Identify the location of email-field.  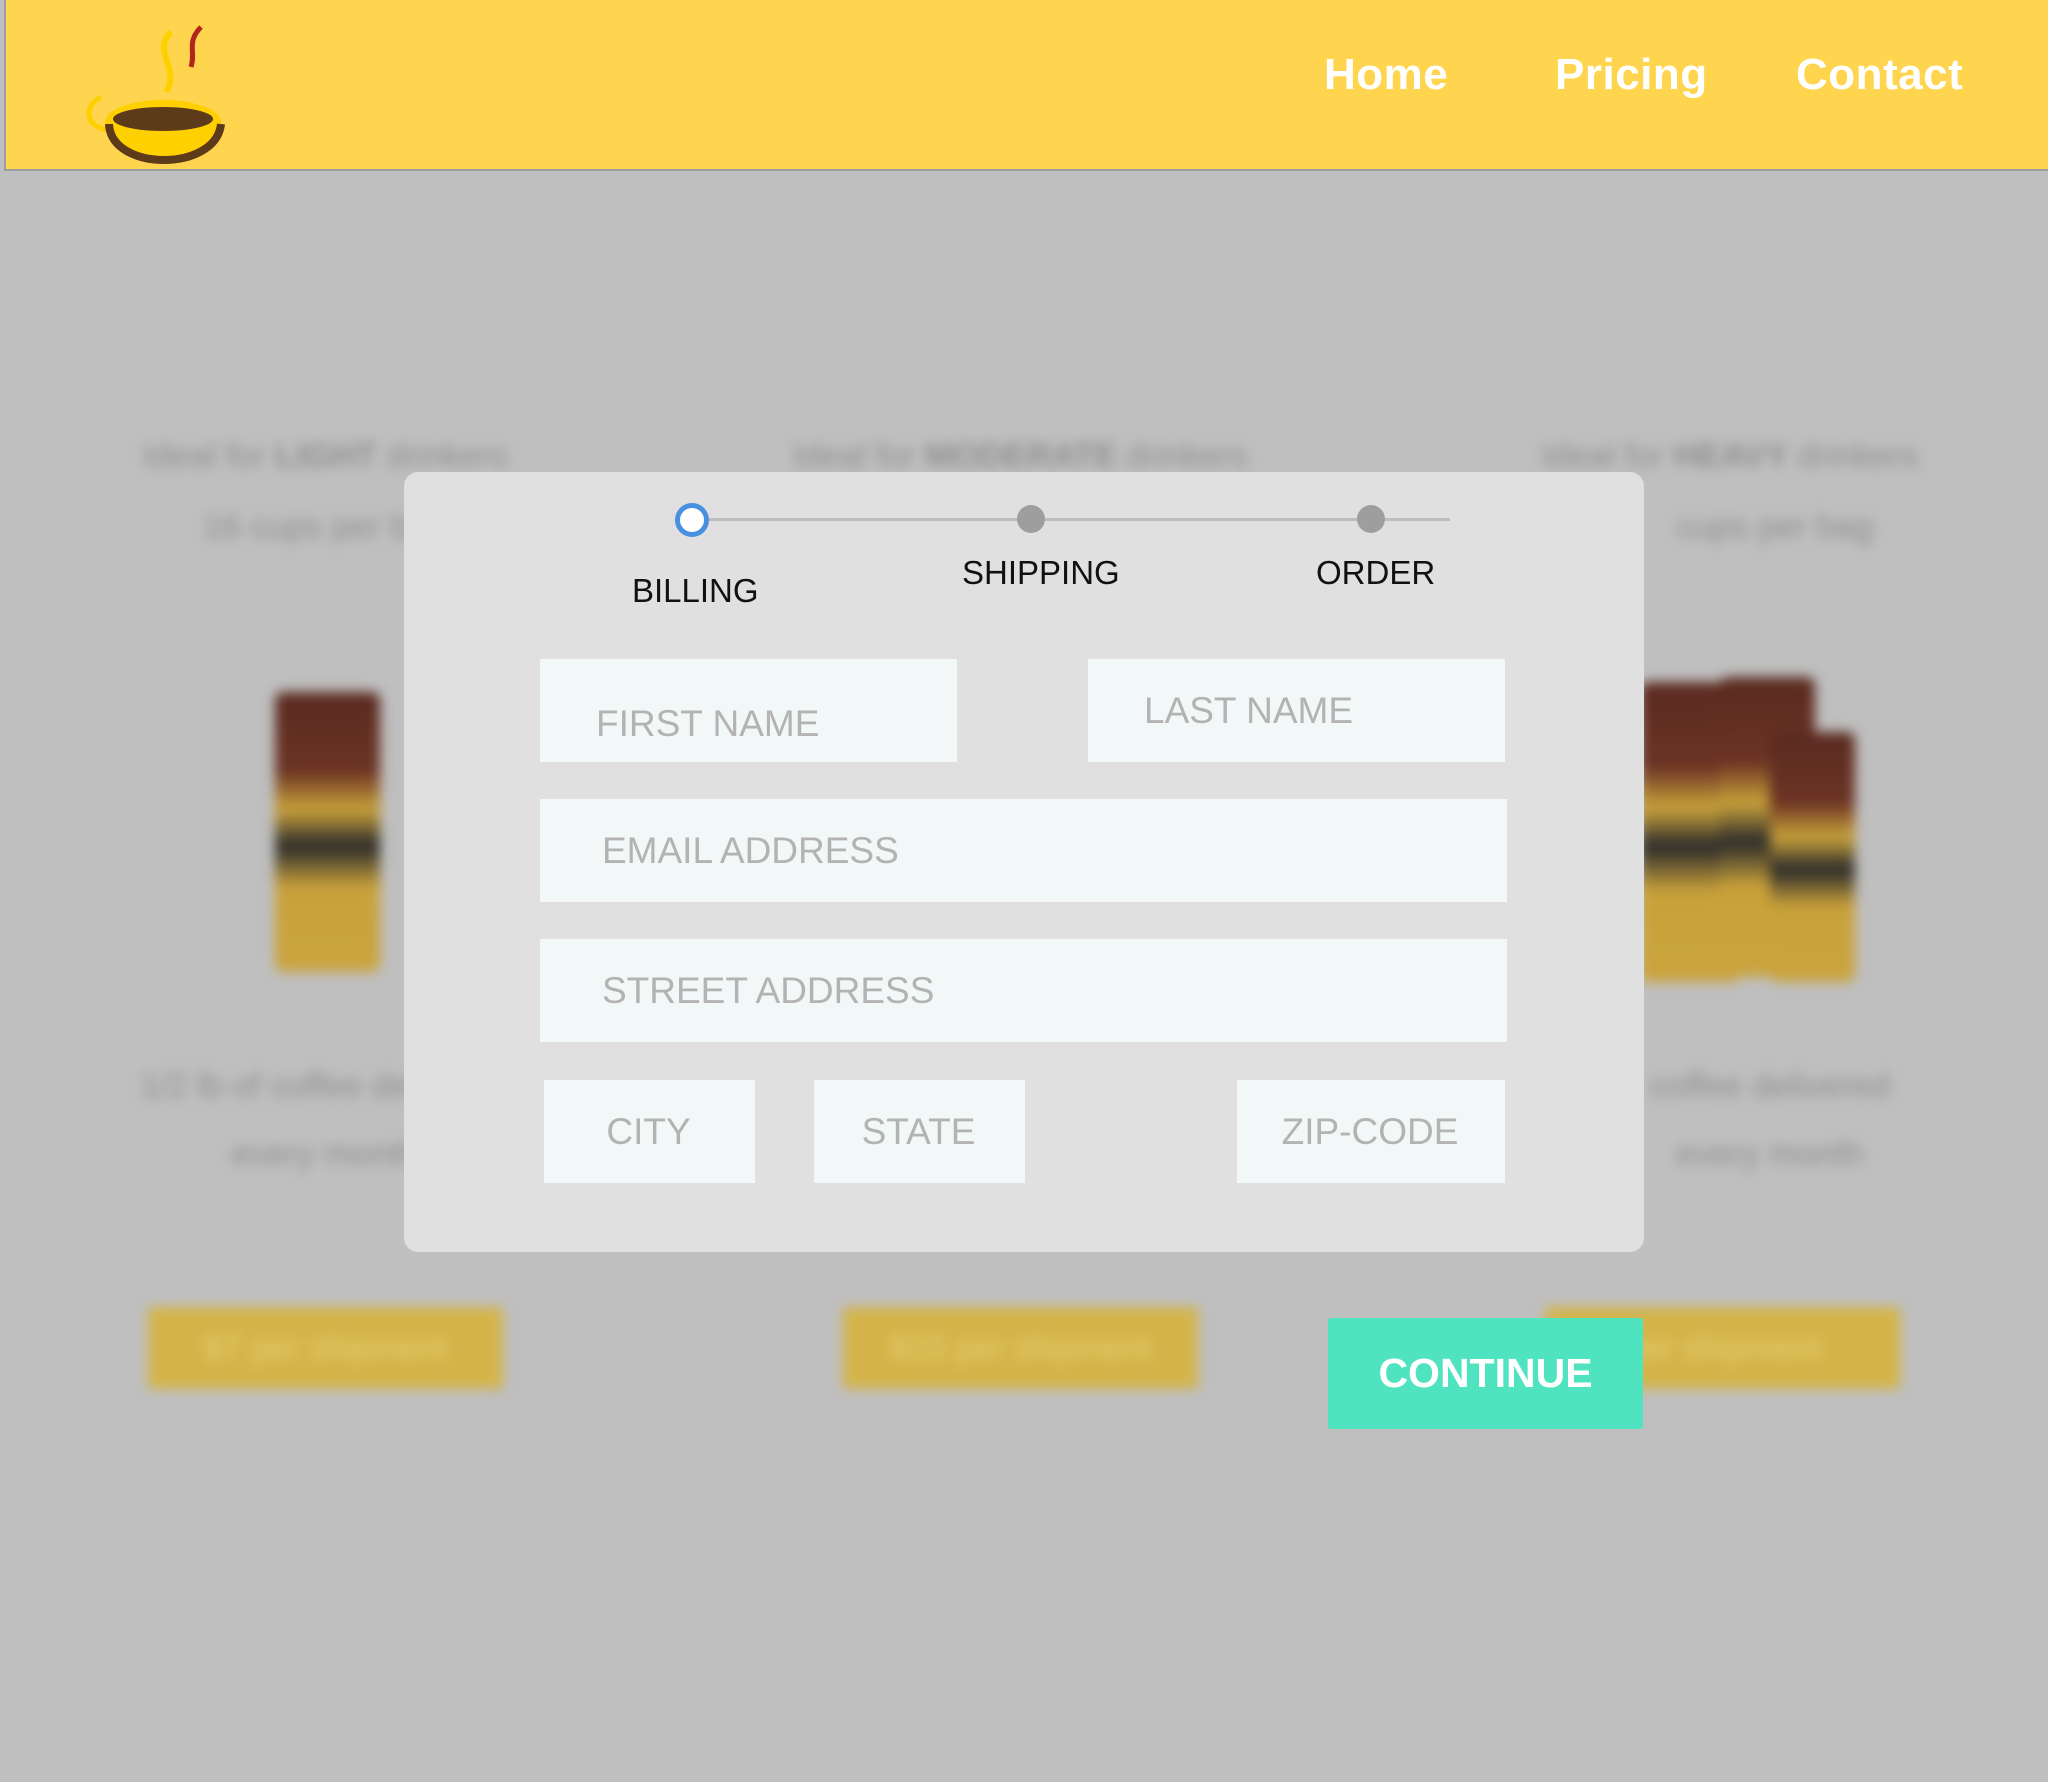
(1023, 850).